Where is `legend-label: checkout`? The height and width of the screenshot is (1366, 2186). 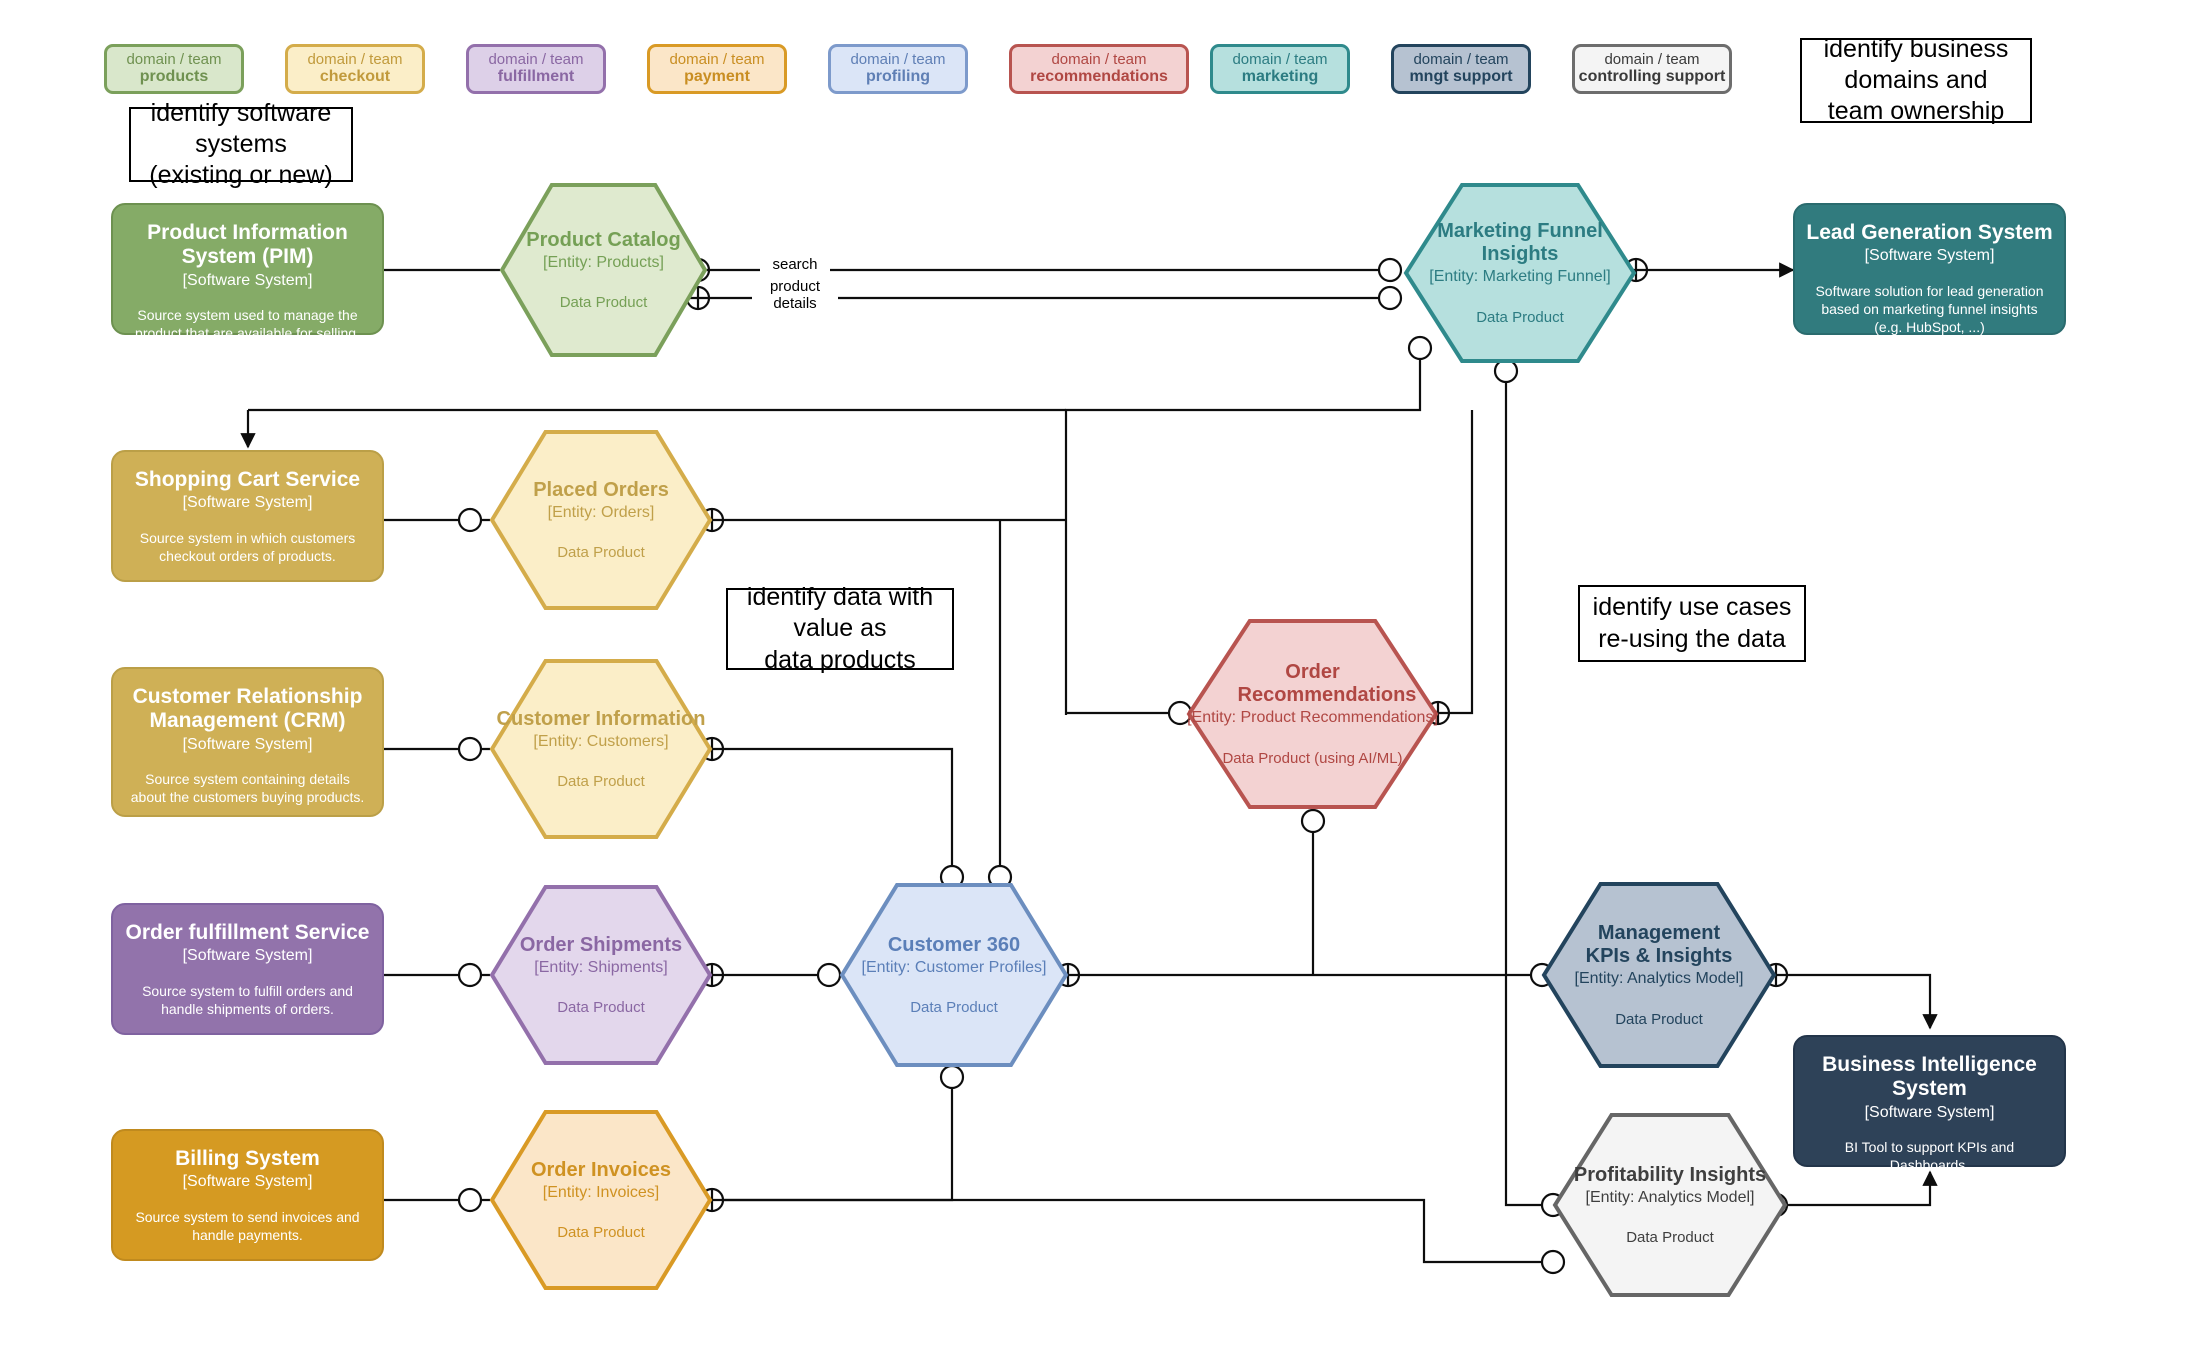 legend-label: checkout is located at coordinates (355, 77).